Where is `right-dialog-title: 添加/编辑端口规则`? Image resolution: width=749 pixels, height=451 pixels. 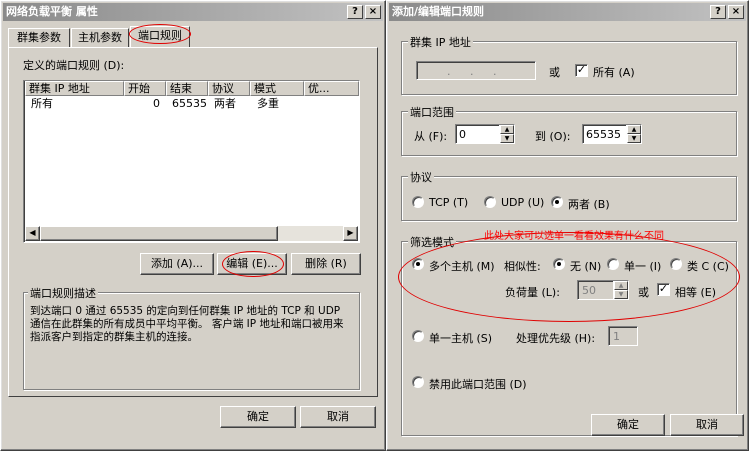
right-dialog-title: 添加/编辑端口规则 is located at coordinates (438, 11).